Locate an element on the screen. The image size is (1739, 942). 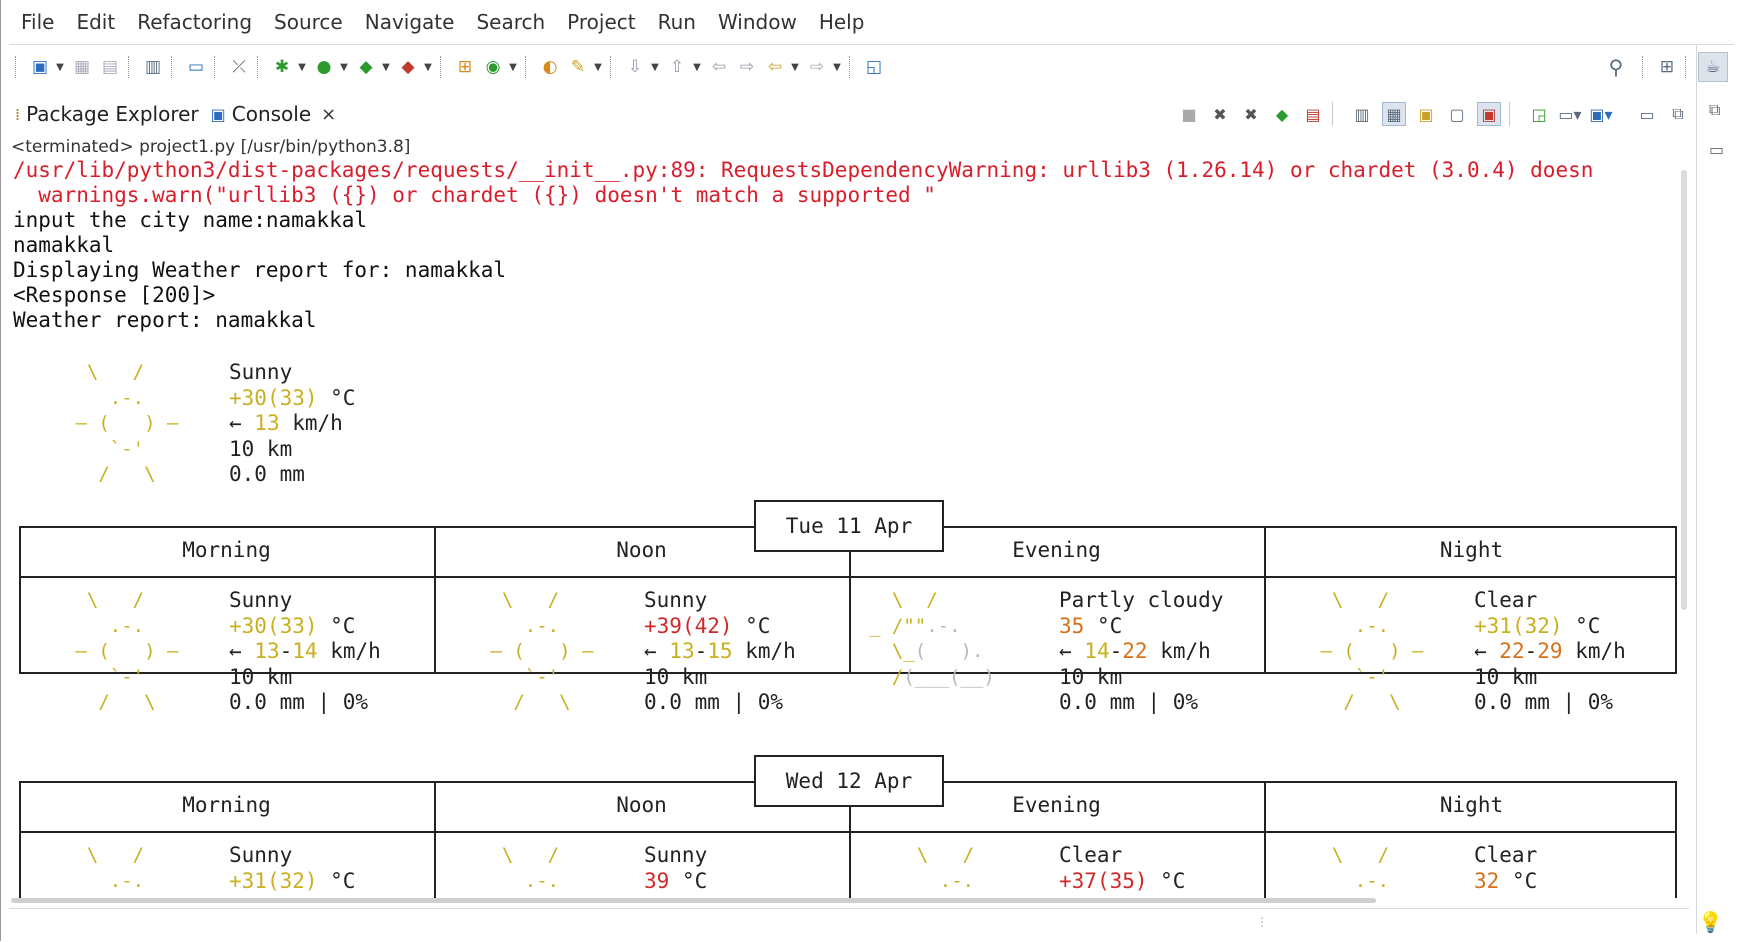
search-tool-icon: ✎ is located at coordinates (578, 67).